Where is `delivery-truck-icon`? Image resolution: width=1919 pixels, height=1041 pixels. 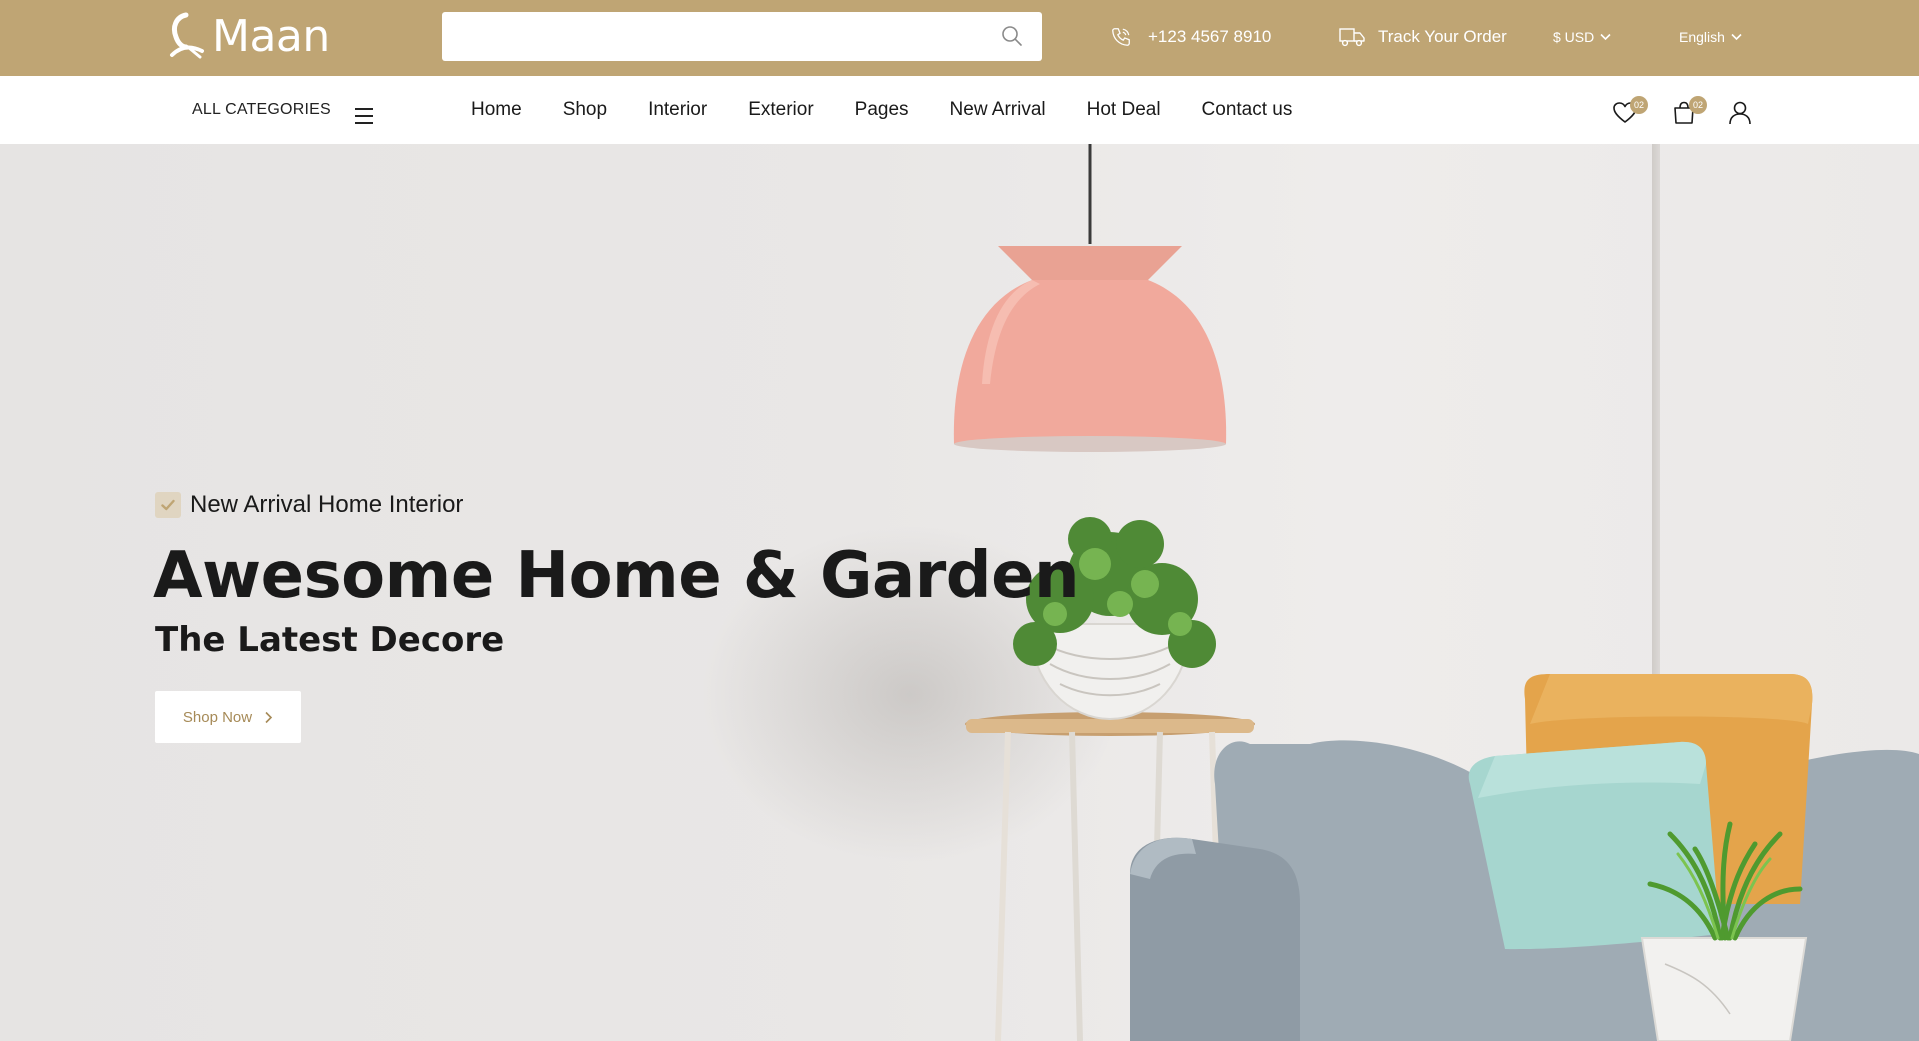 delivery-truck-icon is located at coordinates (1352, 37).